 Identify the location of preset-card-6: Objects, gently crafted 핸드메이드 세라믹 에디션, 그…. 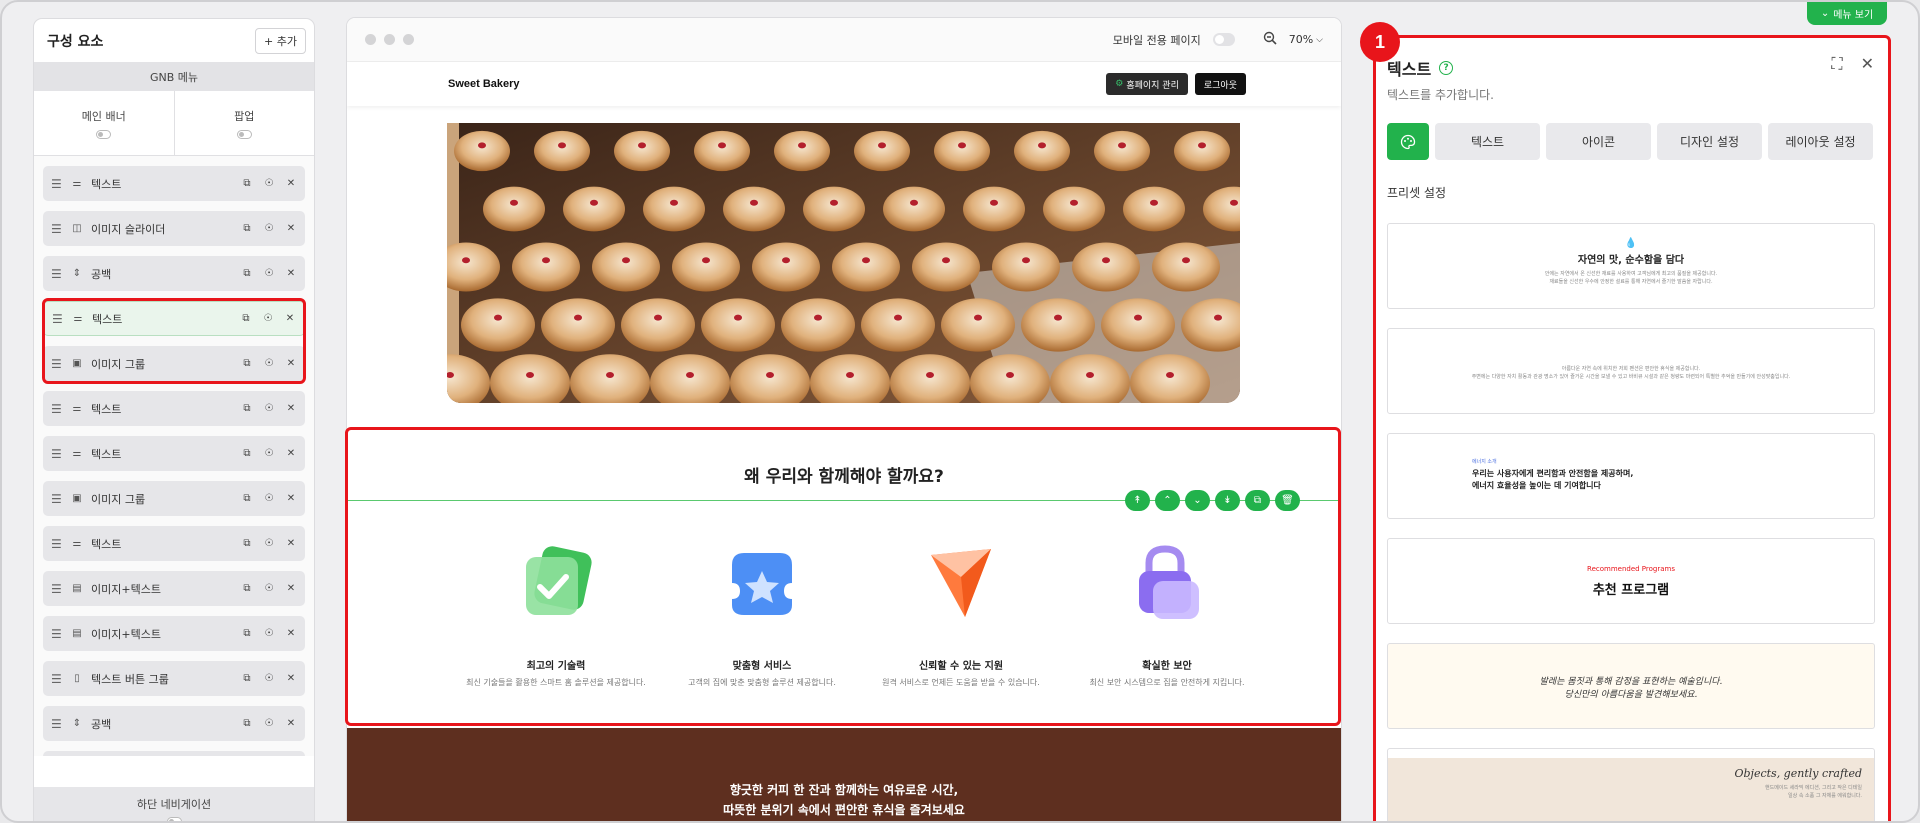
(1631, 784).